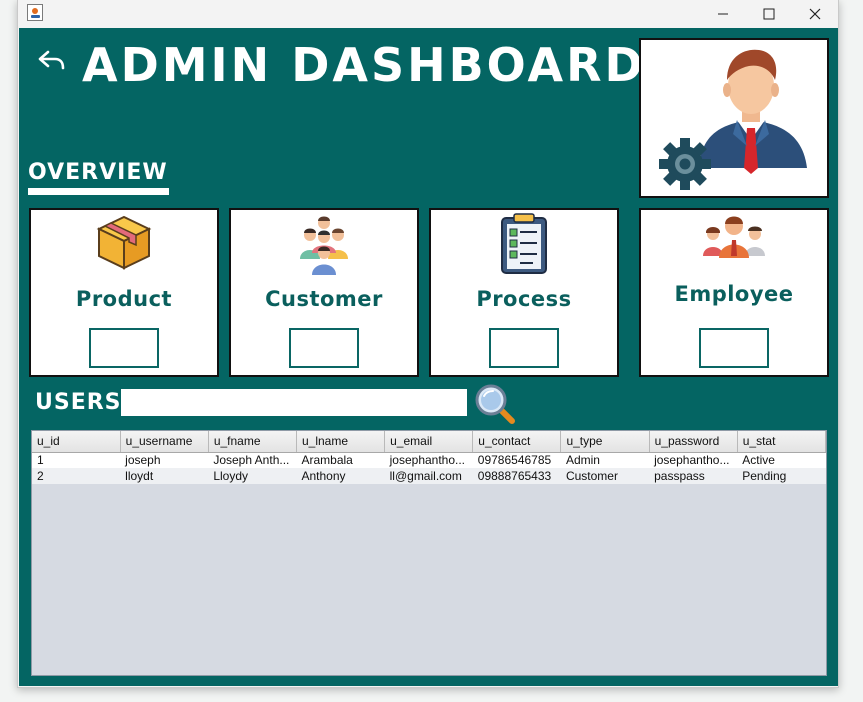 The image size is (863, 702). What do you see at coordinates (341, 442) in the screenshot?
I see `column-header: u_lname` at bounding box center [341, 442].